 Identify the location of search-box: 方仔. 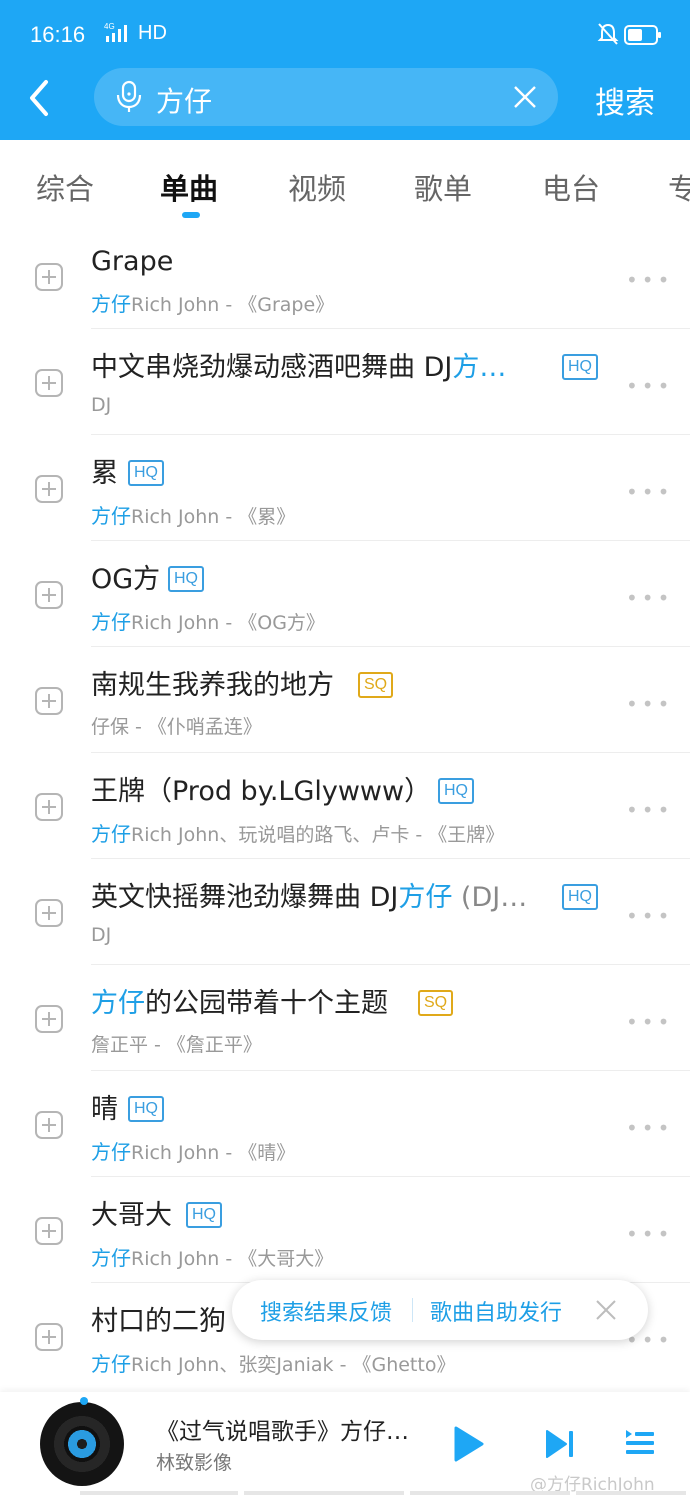
(326, 97).